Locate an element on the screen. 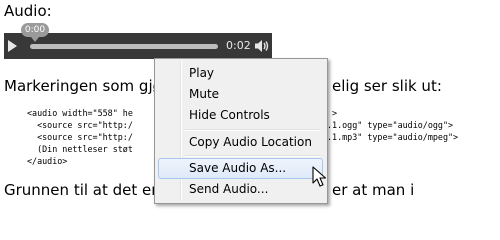 This screenshot has height=240, width=500. menu-item-mute: Mute is located at coordinates (240, 94).